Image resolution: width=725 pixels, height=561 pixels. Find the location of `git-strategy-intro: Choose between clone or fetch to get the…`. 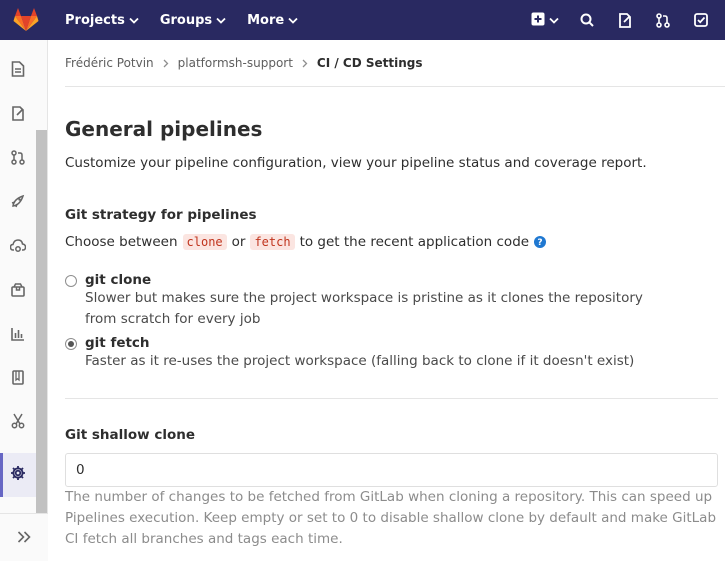

git-strategy-intro: Choose between clone or fetch to get the… is located at coordinates (306, 242).